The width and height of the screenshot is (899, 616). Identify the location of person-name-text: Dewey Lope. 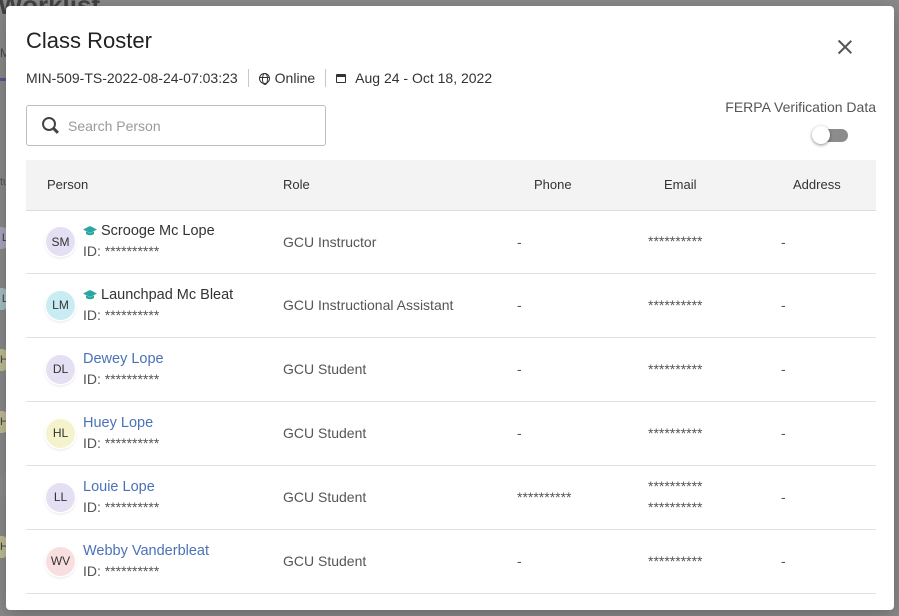
(123, 358).